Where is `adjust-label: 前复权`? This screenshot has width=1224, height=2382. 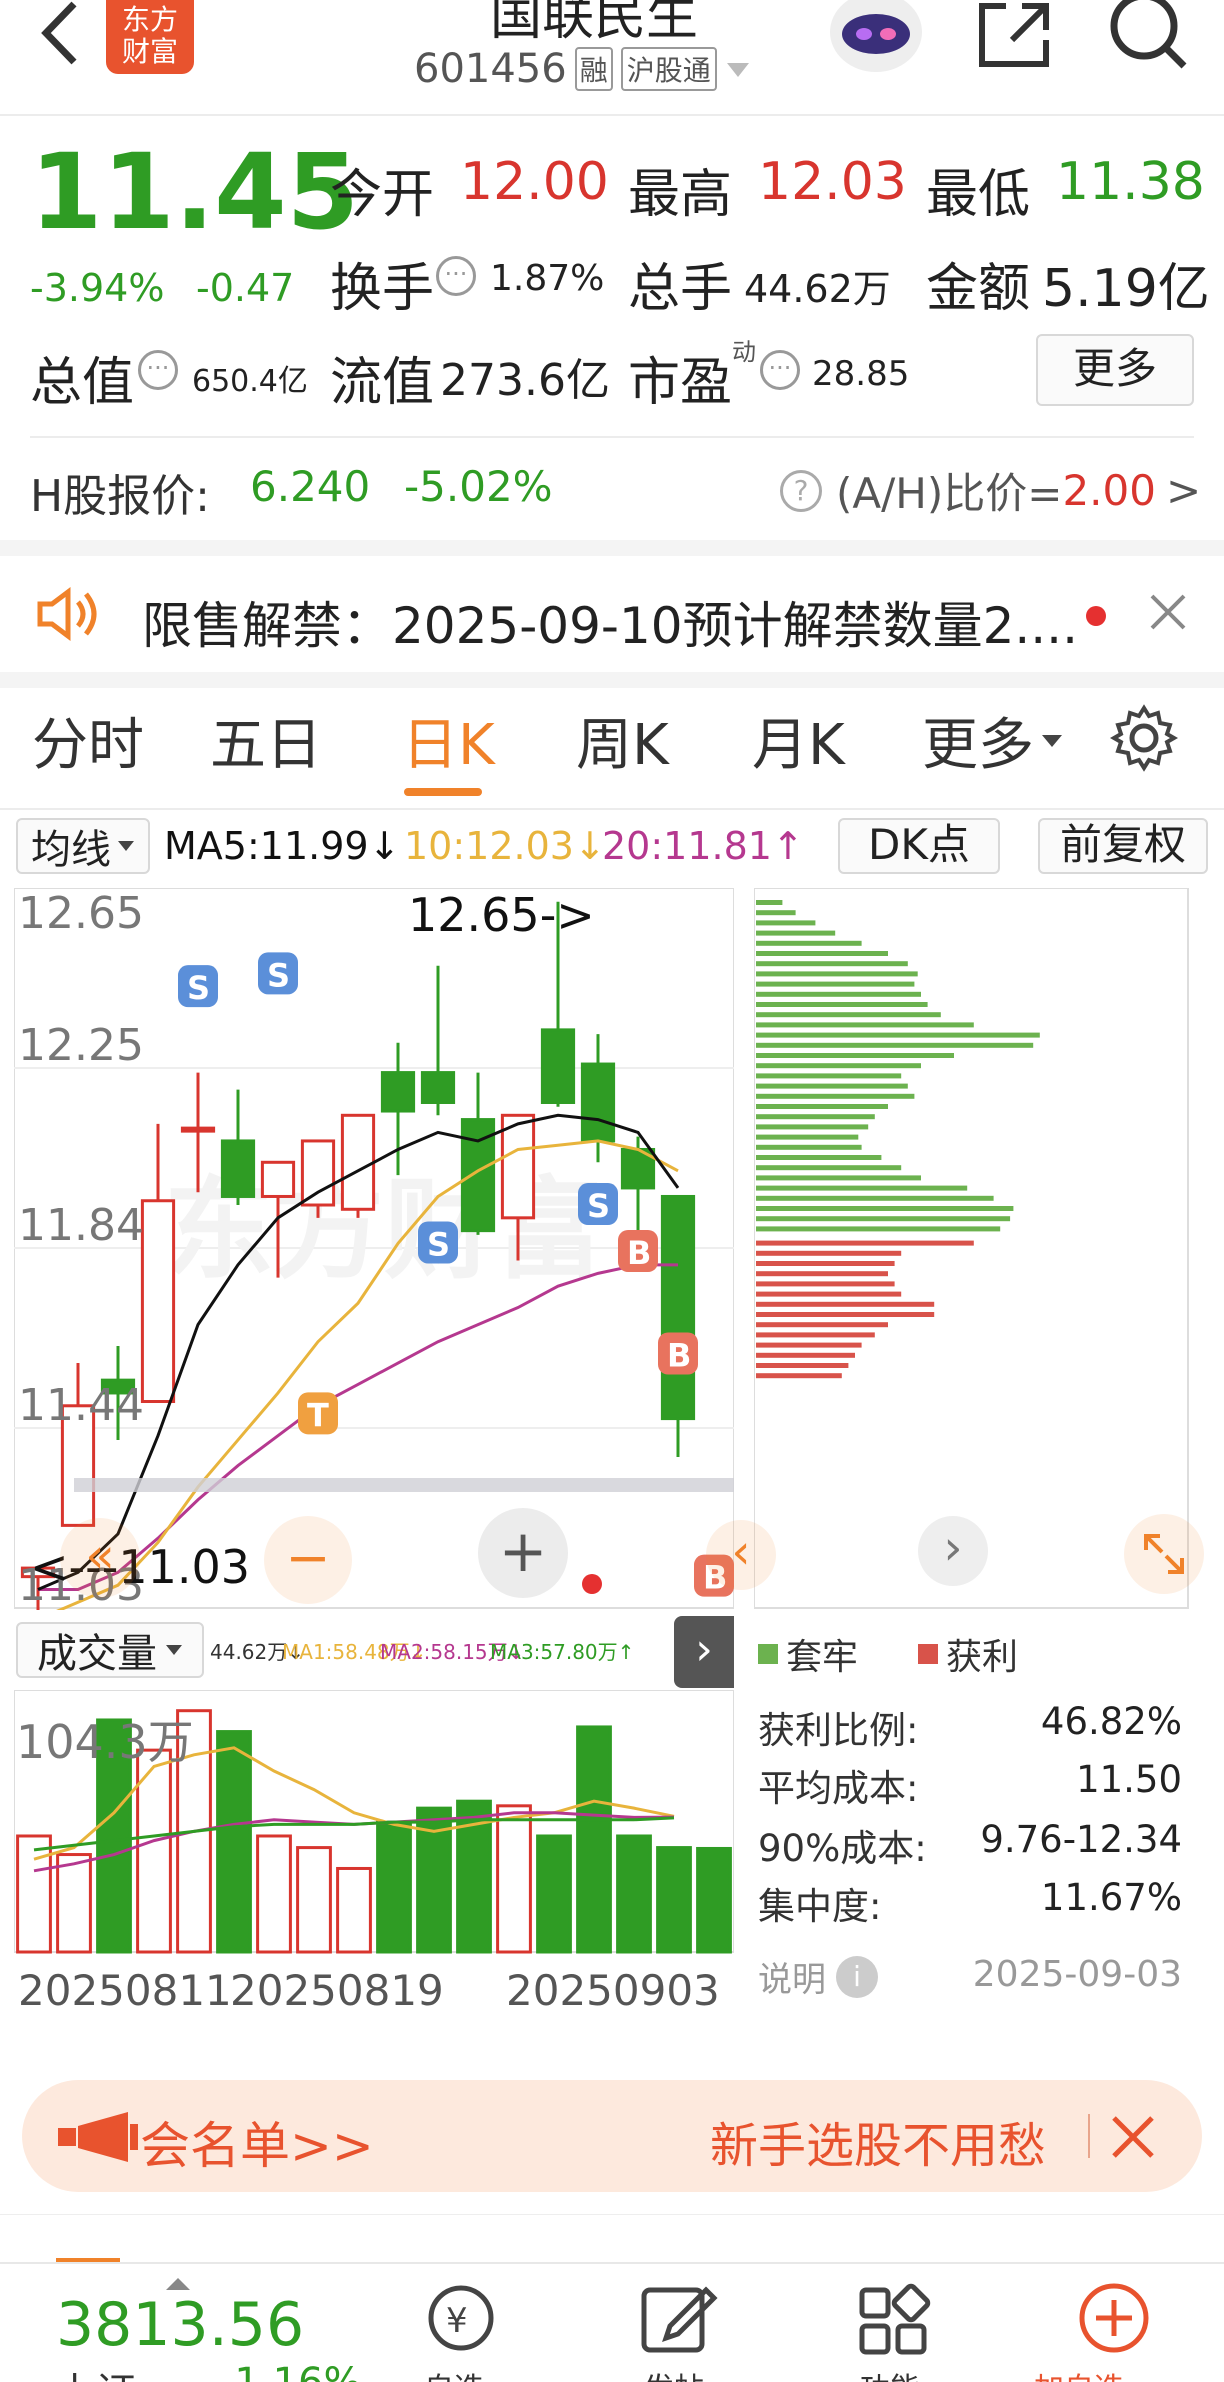
adjust-label: 前复权 is located at coordinates (1122, 844).